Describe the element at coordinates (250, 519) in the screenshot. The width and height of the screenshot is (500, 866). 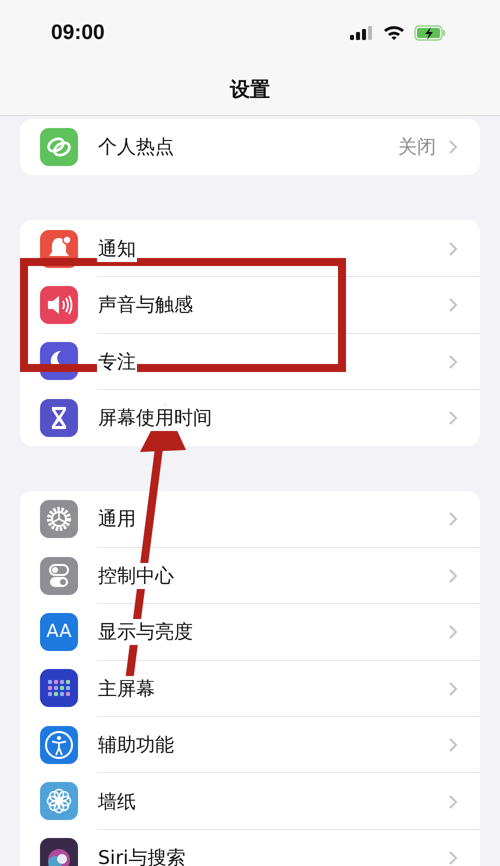
I see `settings-row: 通用` at that location.